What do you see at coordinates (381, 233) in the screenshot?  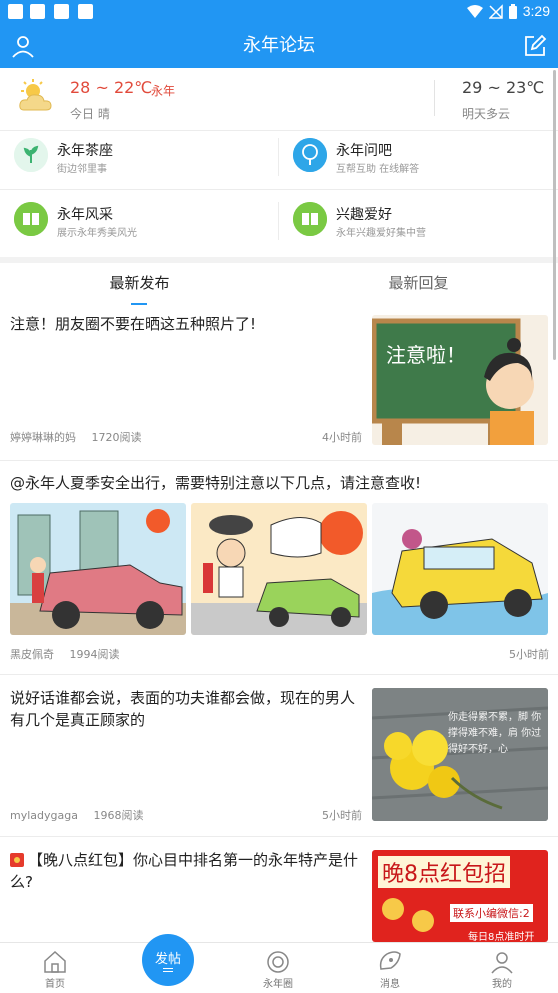 I see `category-subtitle: 永年兴趣爱好集中营` at bounding box center [381, 233].